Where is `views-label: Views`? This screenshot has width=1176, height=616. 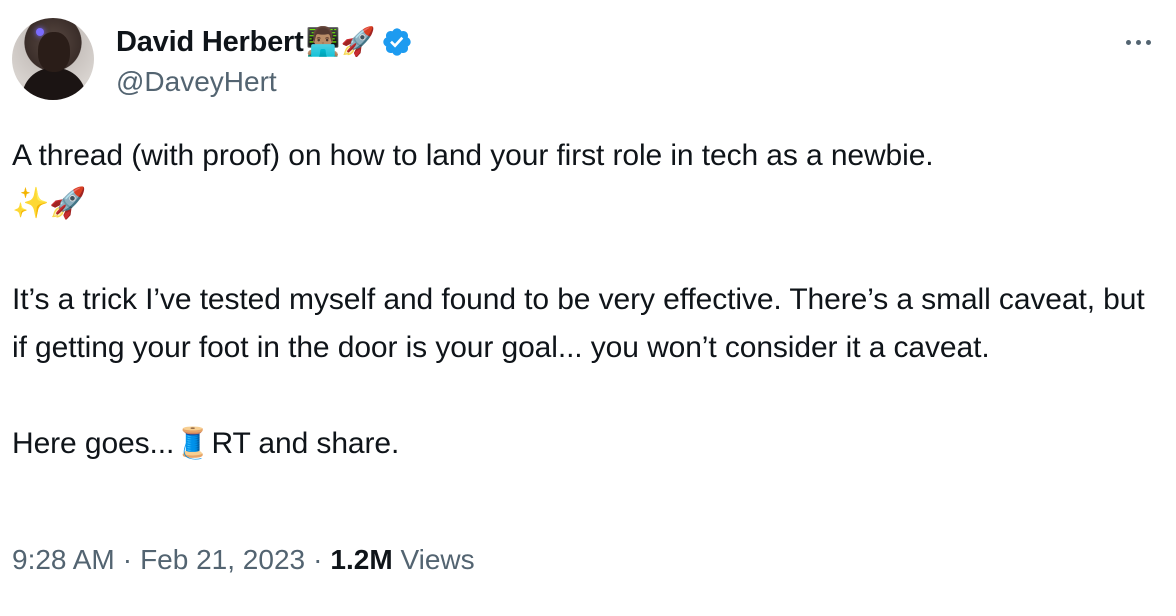 views-label: Views is located at coordinates (437, 559).